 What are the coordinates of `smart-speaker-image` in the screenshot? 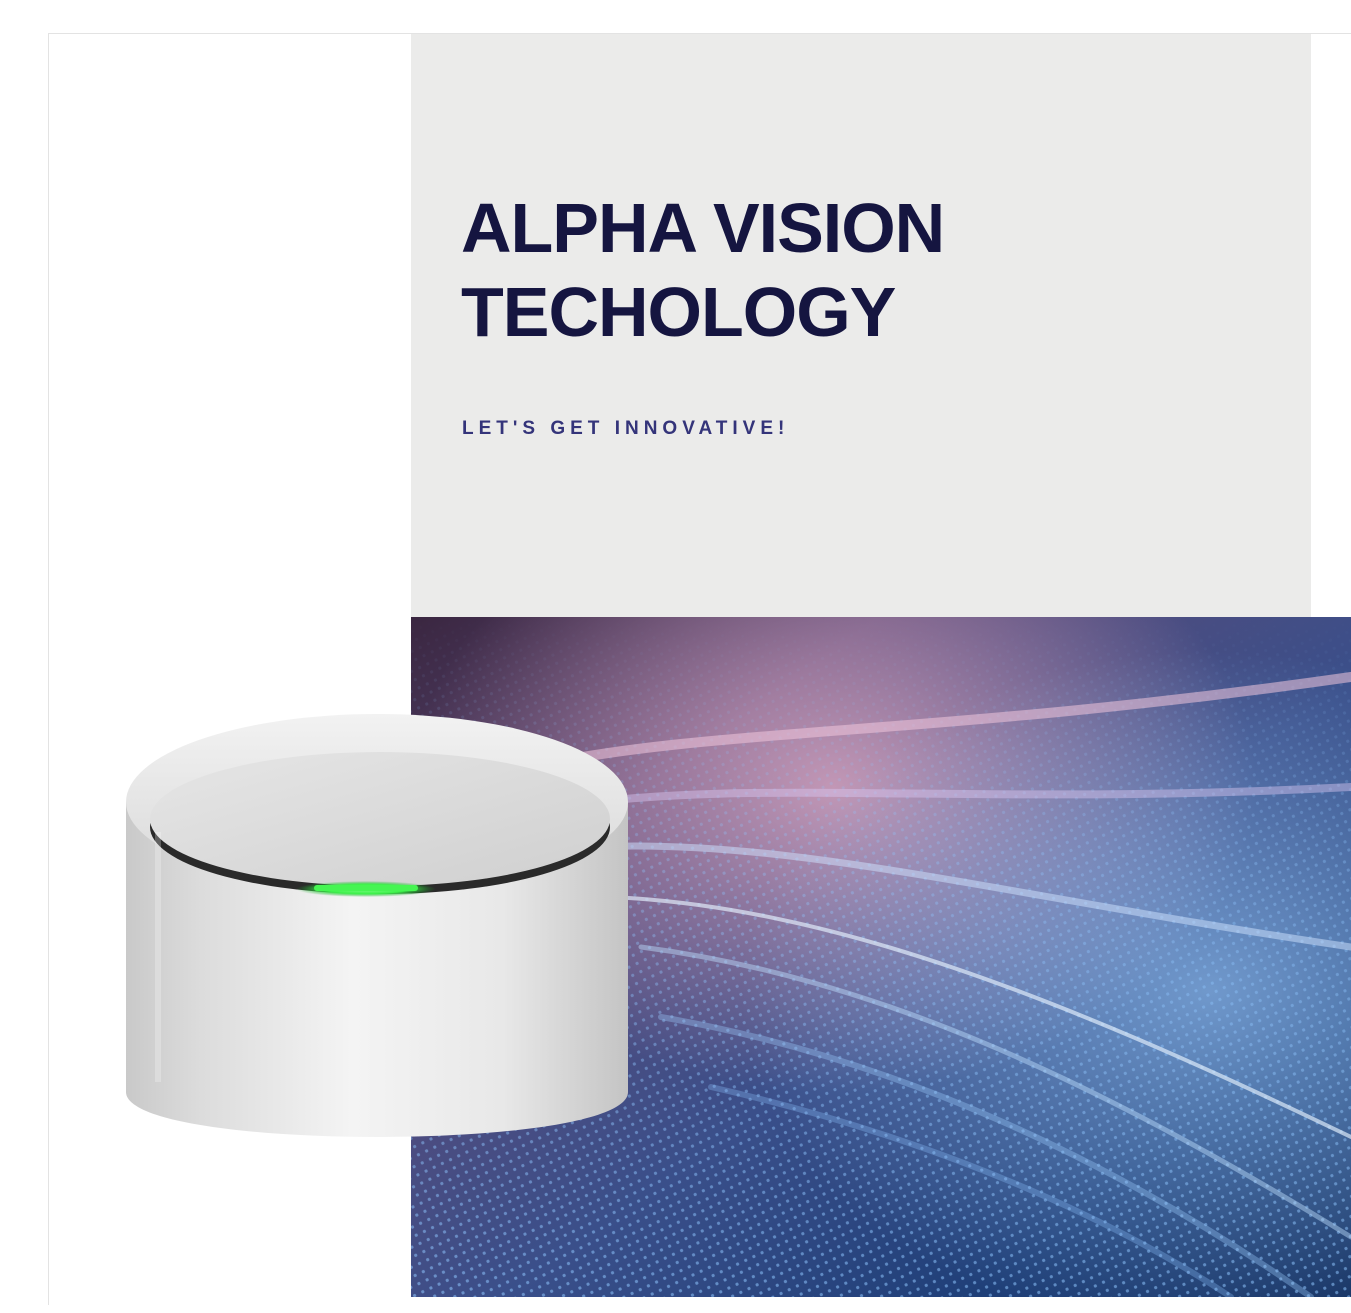 It's located at (378, 954).